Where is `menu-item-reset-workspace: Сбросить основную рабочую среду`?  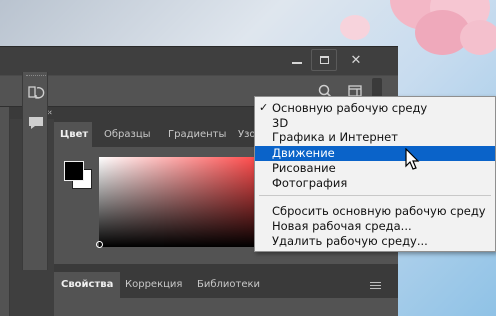 menu-item-reset-workspace: Сбросить основную рабочую среду is located at coordinates (375, 211).